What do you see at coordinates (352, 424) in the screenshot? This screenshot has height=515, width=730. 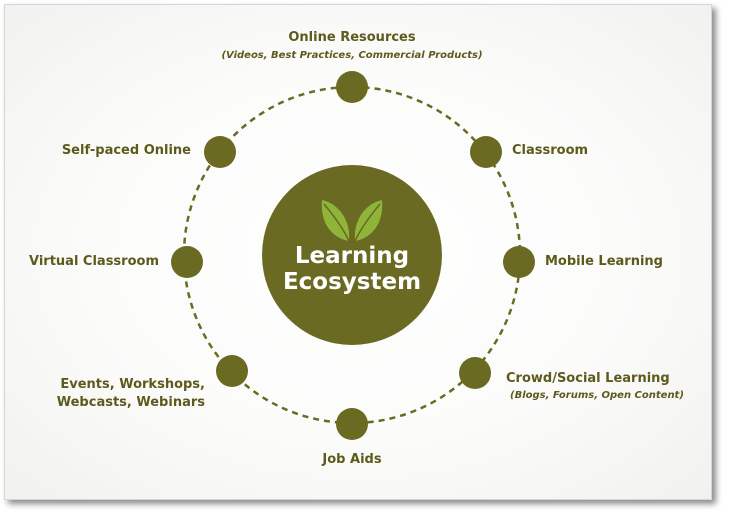 I see `node-job-aids` at bounding box center [352, 424].